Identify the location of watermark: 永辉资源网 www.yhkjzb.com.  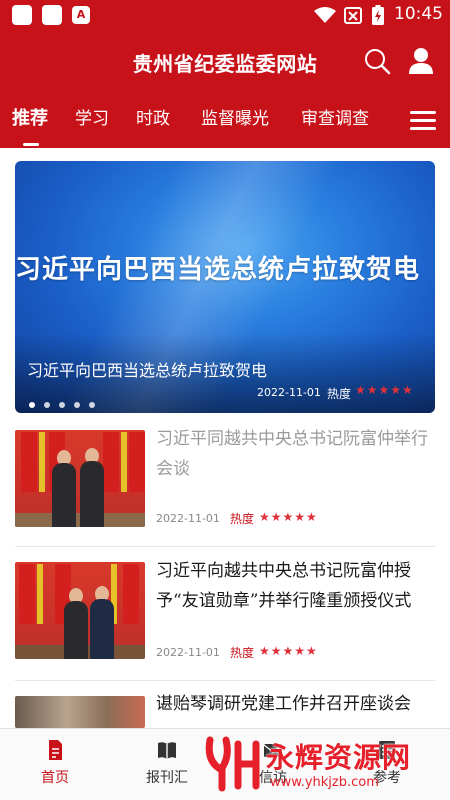
(320, 765).